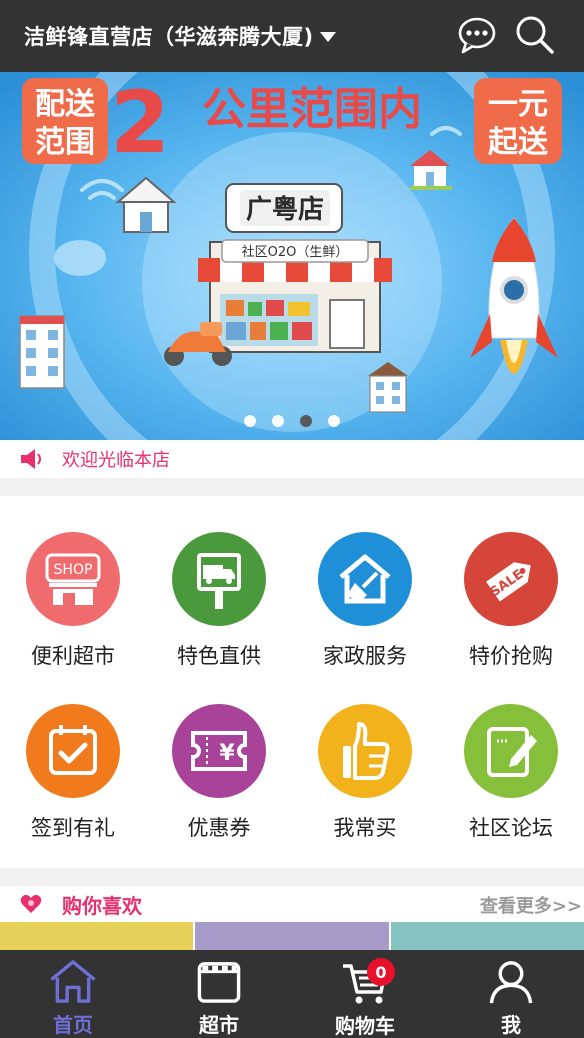  Describe the element at coordinates (381, 972) in the screenshot. I see `cart-badge: 0` at that location.